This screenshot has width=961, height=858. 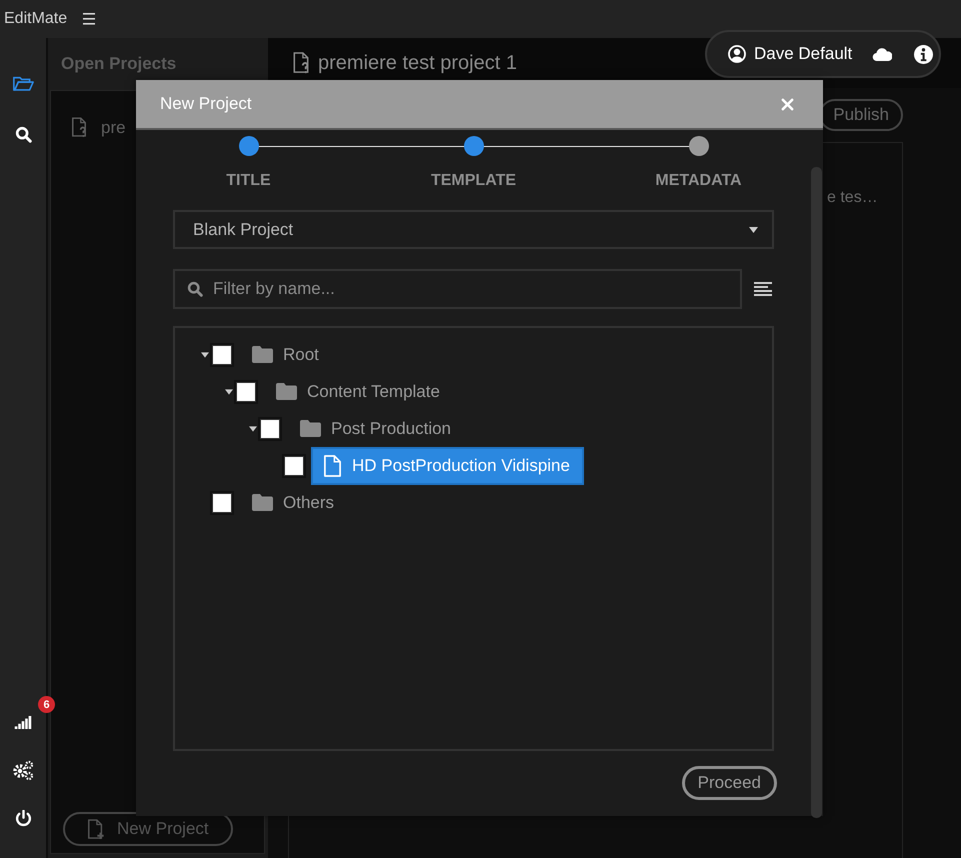 What do you see at coordinates (89, 19) in the screenshot?
I see `menu-icon` at bounding box center [89, 19].